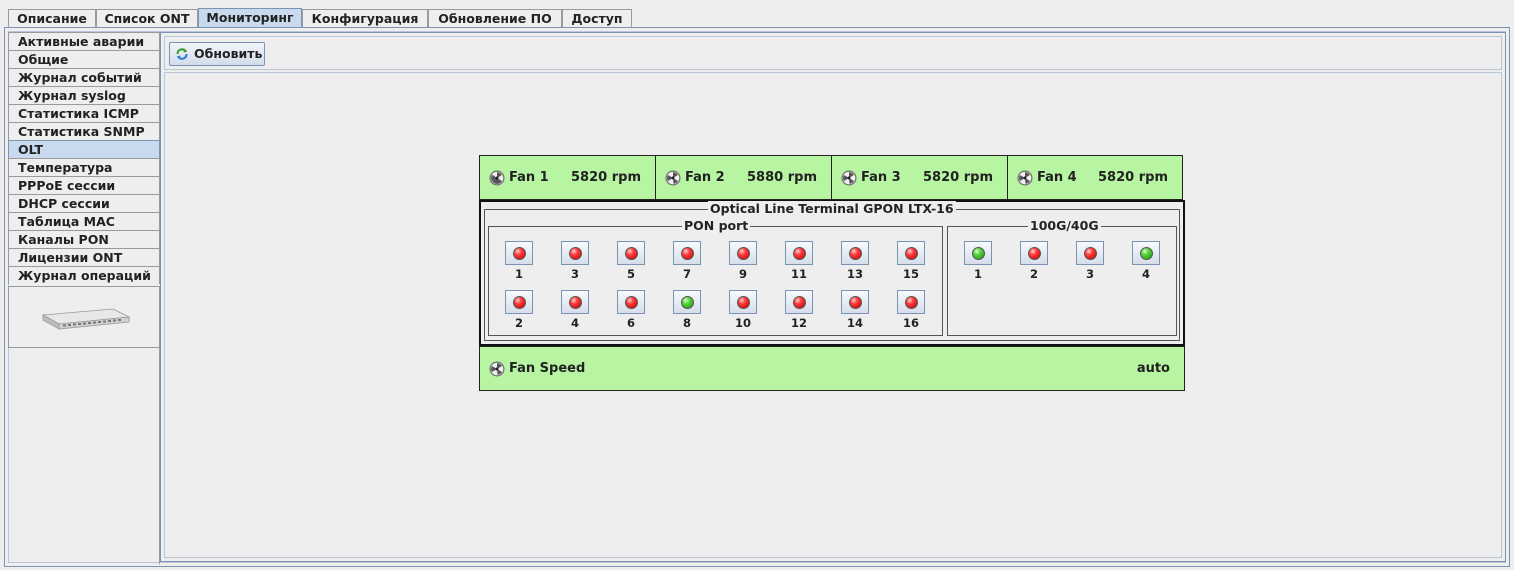  What do you see at coordinates (705, 177) in the screenshot?
I see `fan-name: Fan 2` at bounding box center [705, 177].